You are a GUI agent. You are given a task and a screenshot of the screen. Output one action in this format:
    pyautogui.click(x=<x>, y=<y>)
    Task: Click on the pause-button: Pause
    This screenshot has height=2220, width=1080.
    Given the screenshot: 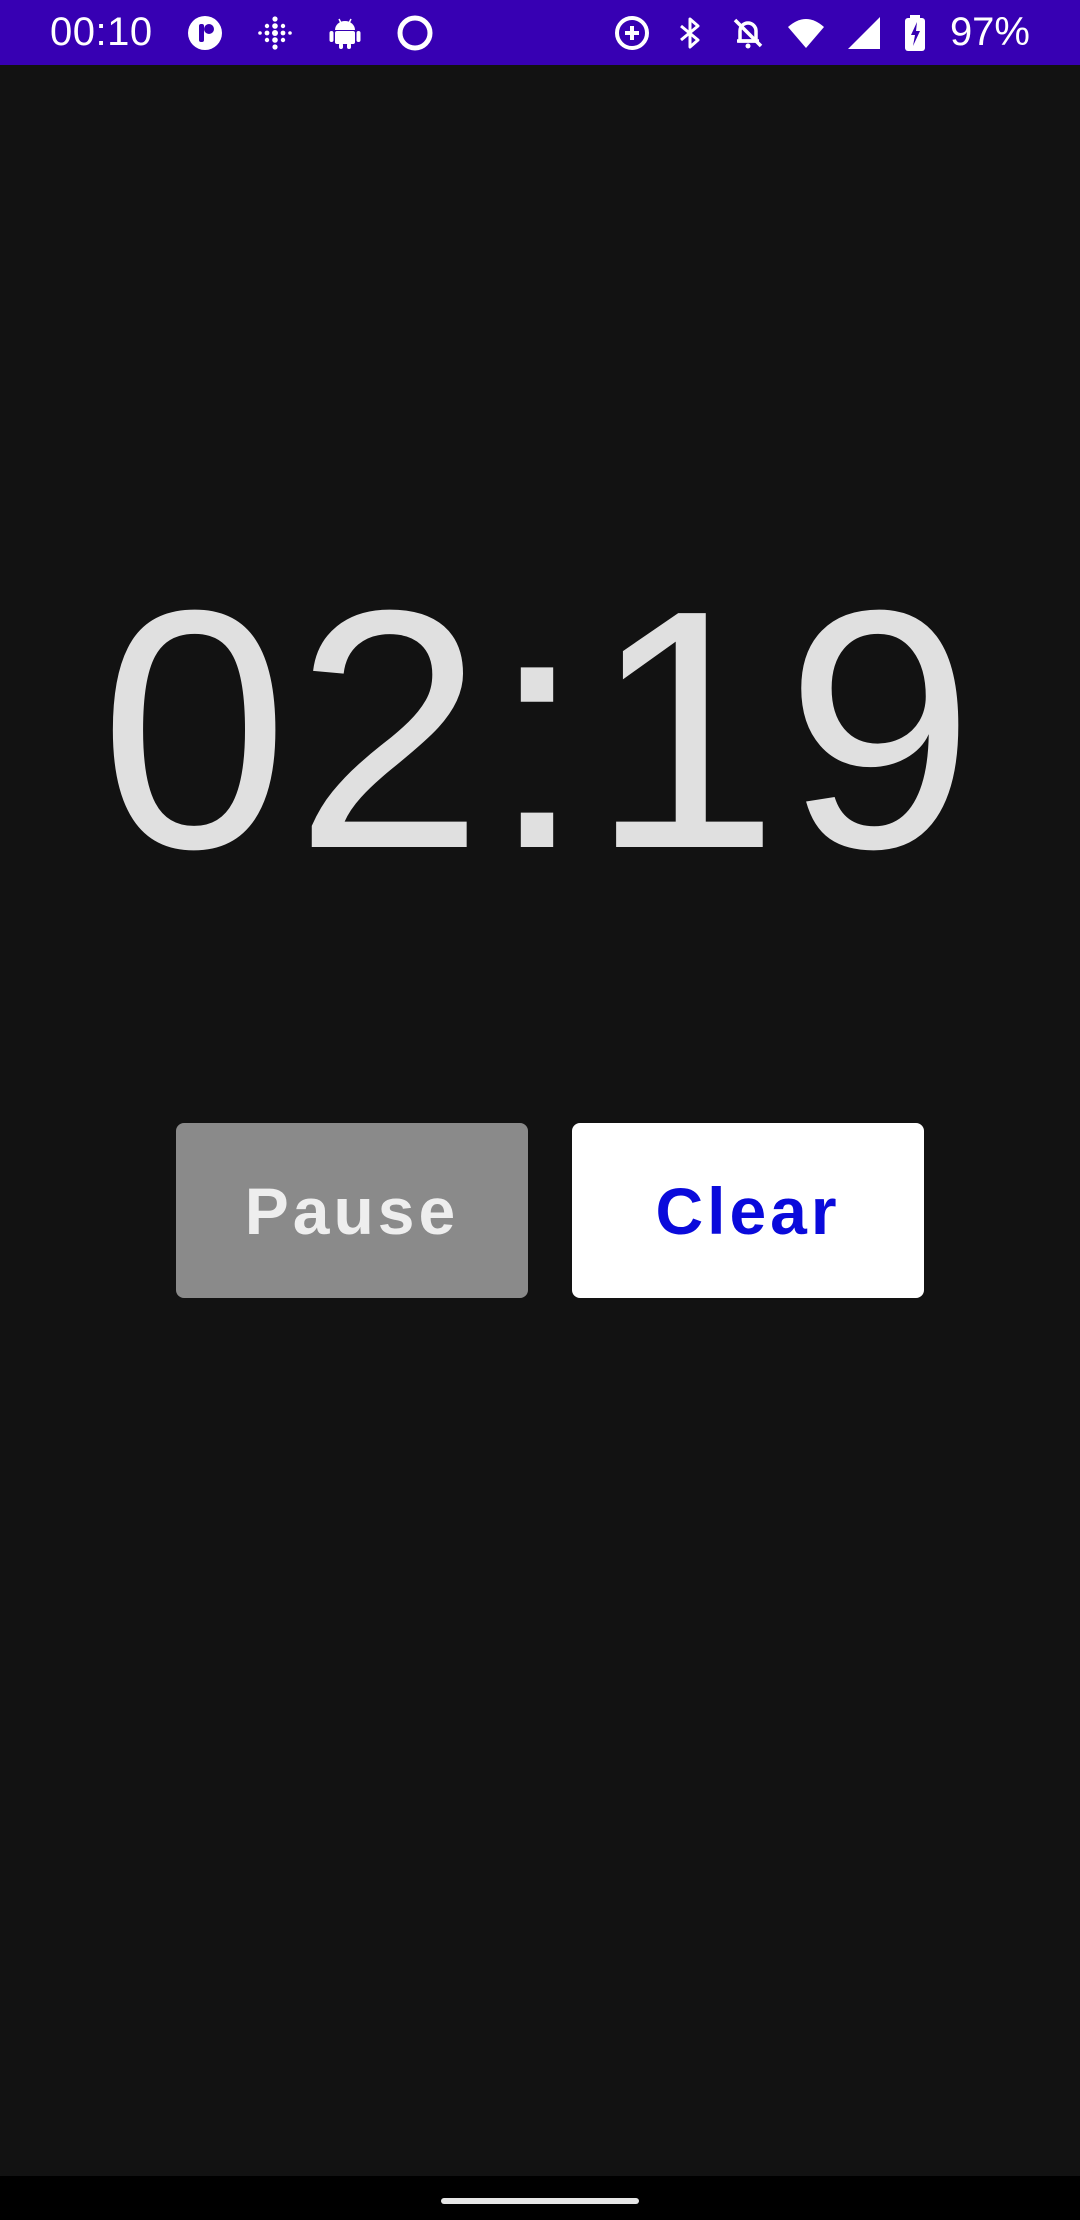 What is the action you would take?
    pyautogui.click(x=352, y=1210)
    